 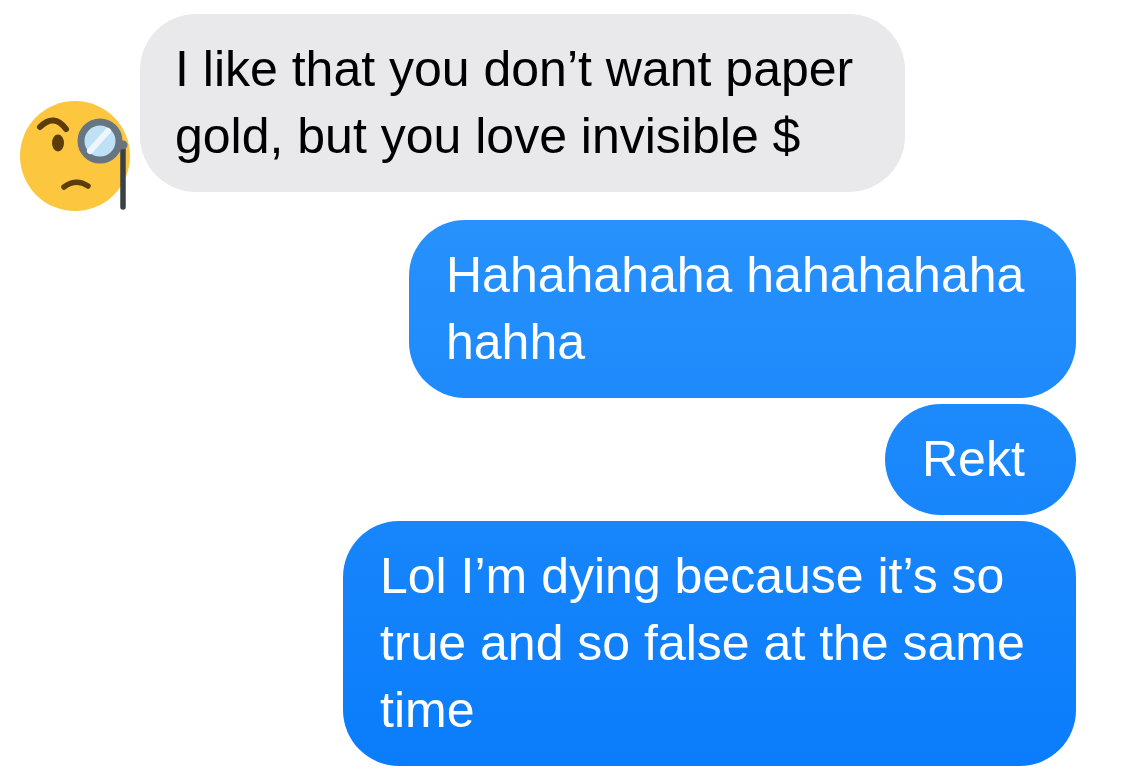 I want to click on outgoing-message: Hahahahaha hahahahaha hahha, so click(x=742, y=309).